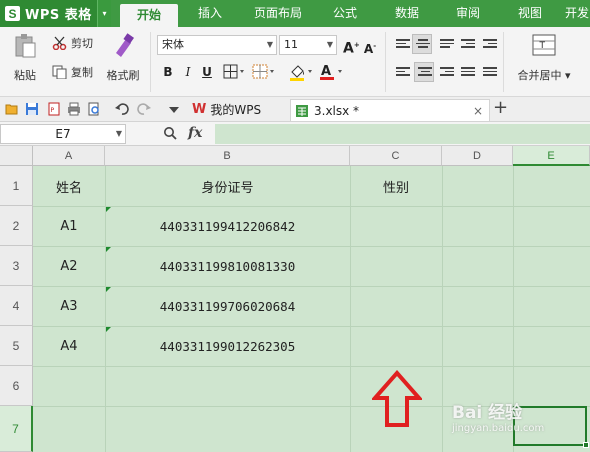 This screenshot has height=452, width=590. I want to click on close-icon: ×, so click(478, 111).